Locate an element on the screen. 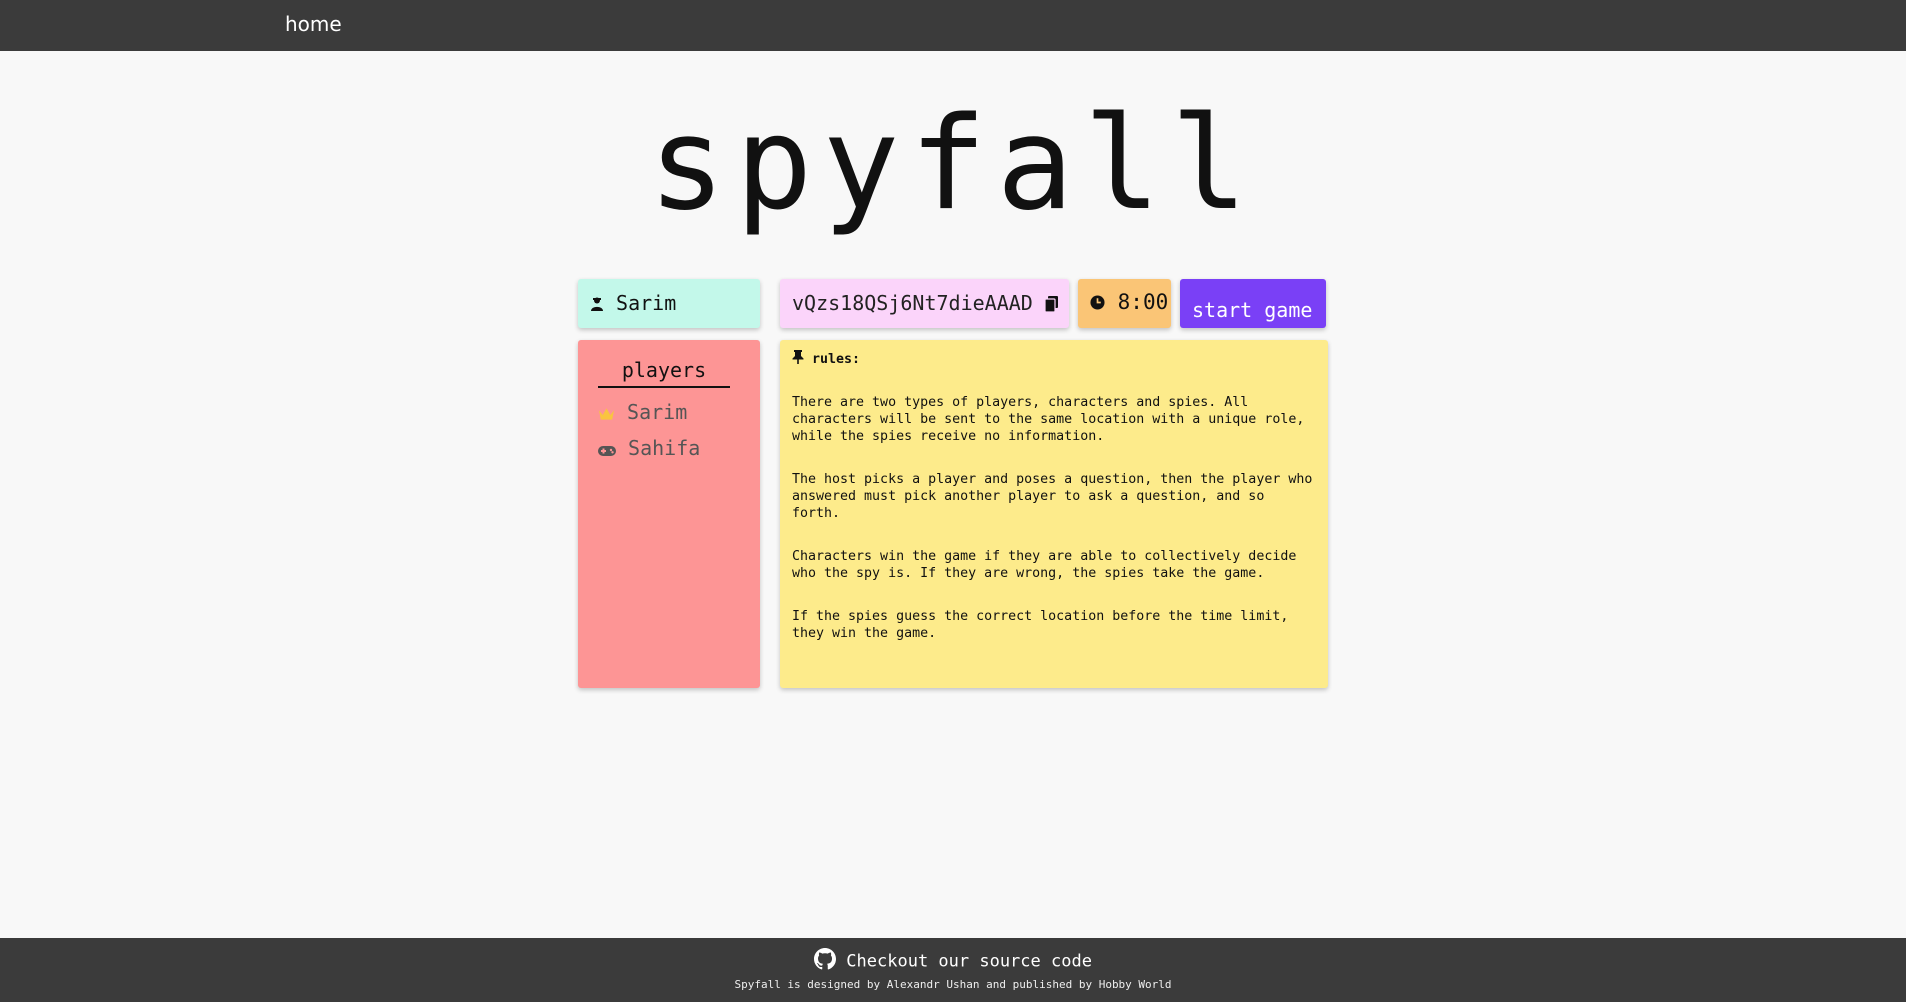  user-icon is located at coordinates (597, 305).